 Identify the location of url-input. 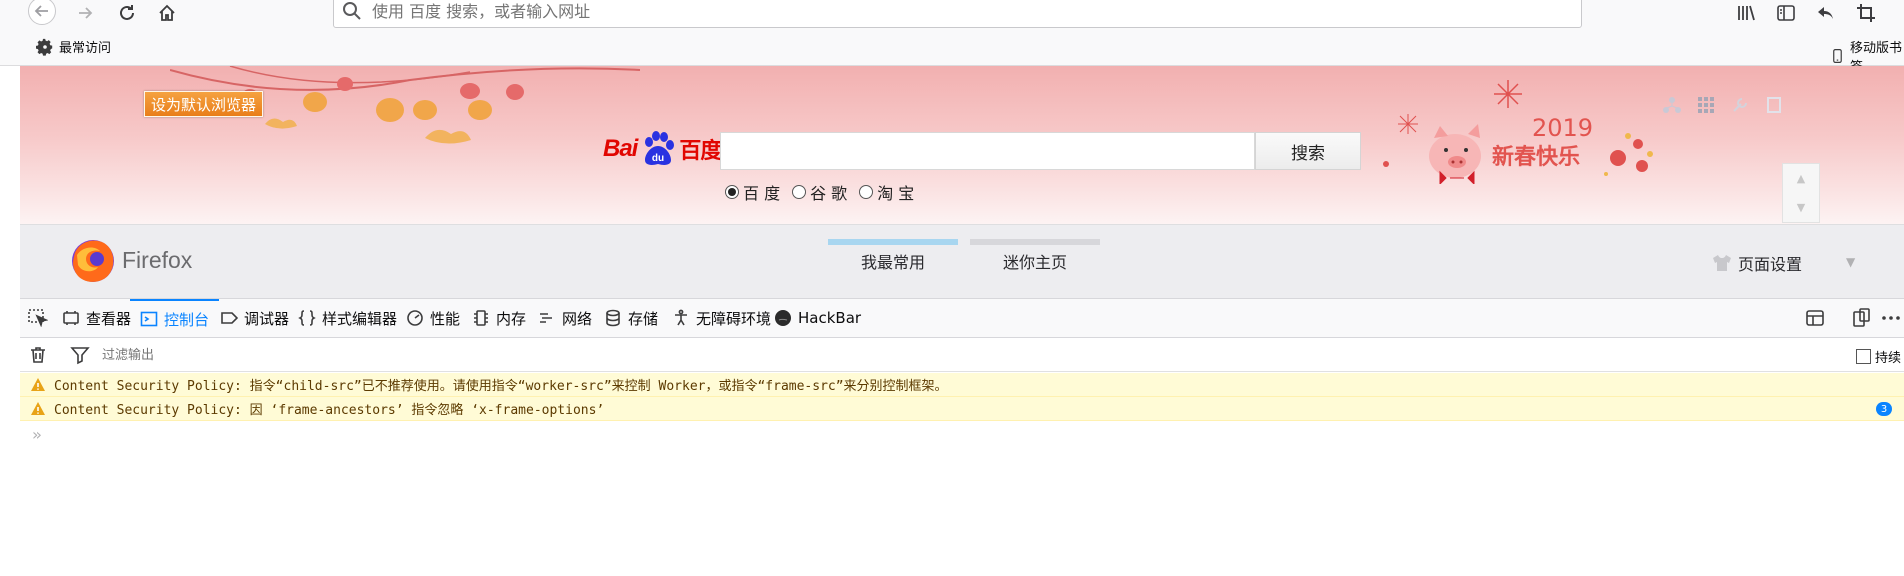
(922, 11).